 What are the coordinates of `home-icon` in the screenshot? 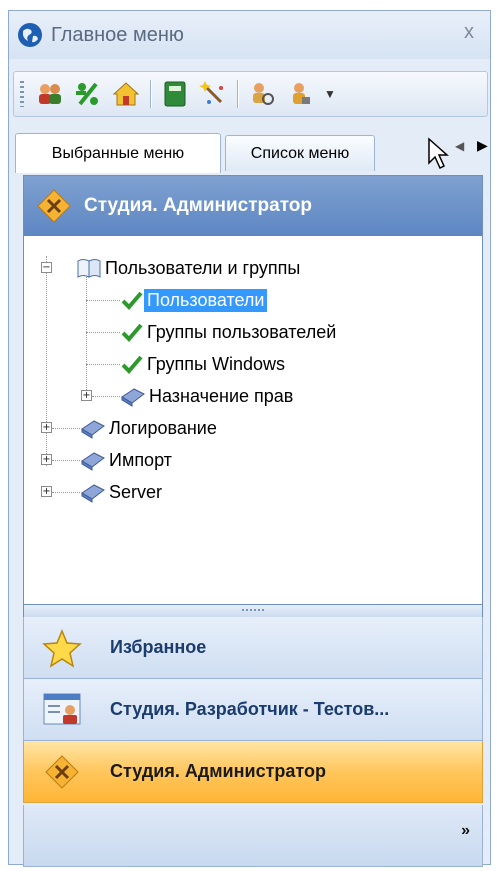 It's located at (126, 94).